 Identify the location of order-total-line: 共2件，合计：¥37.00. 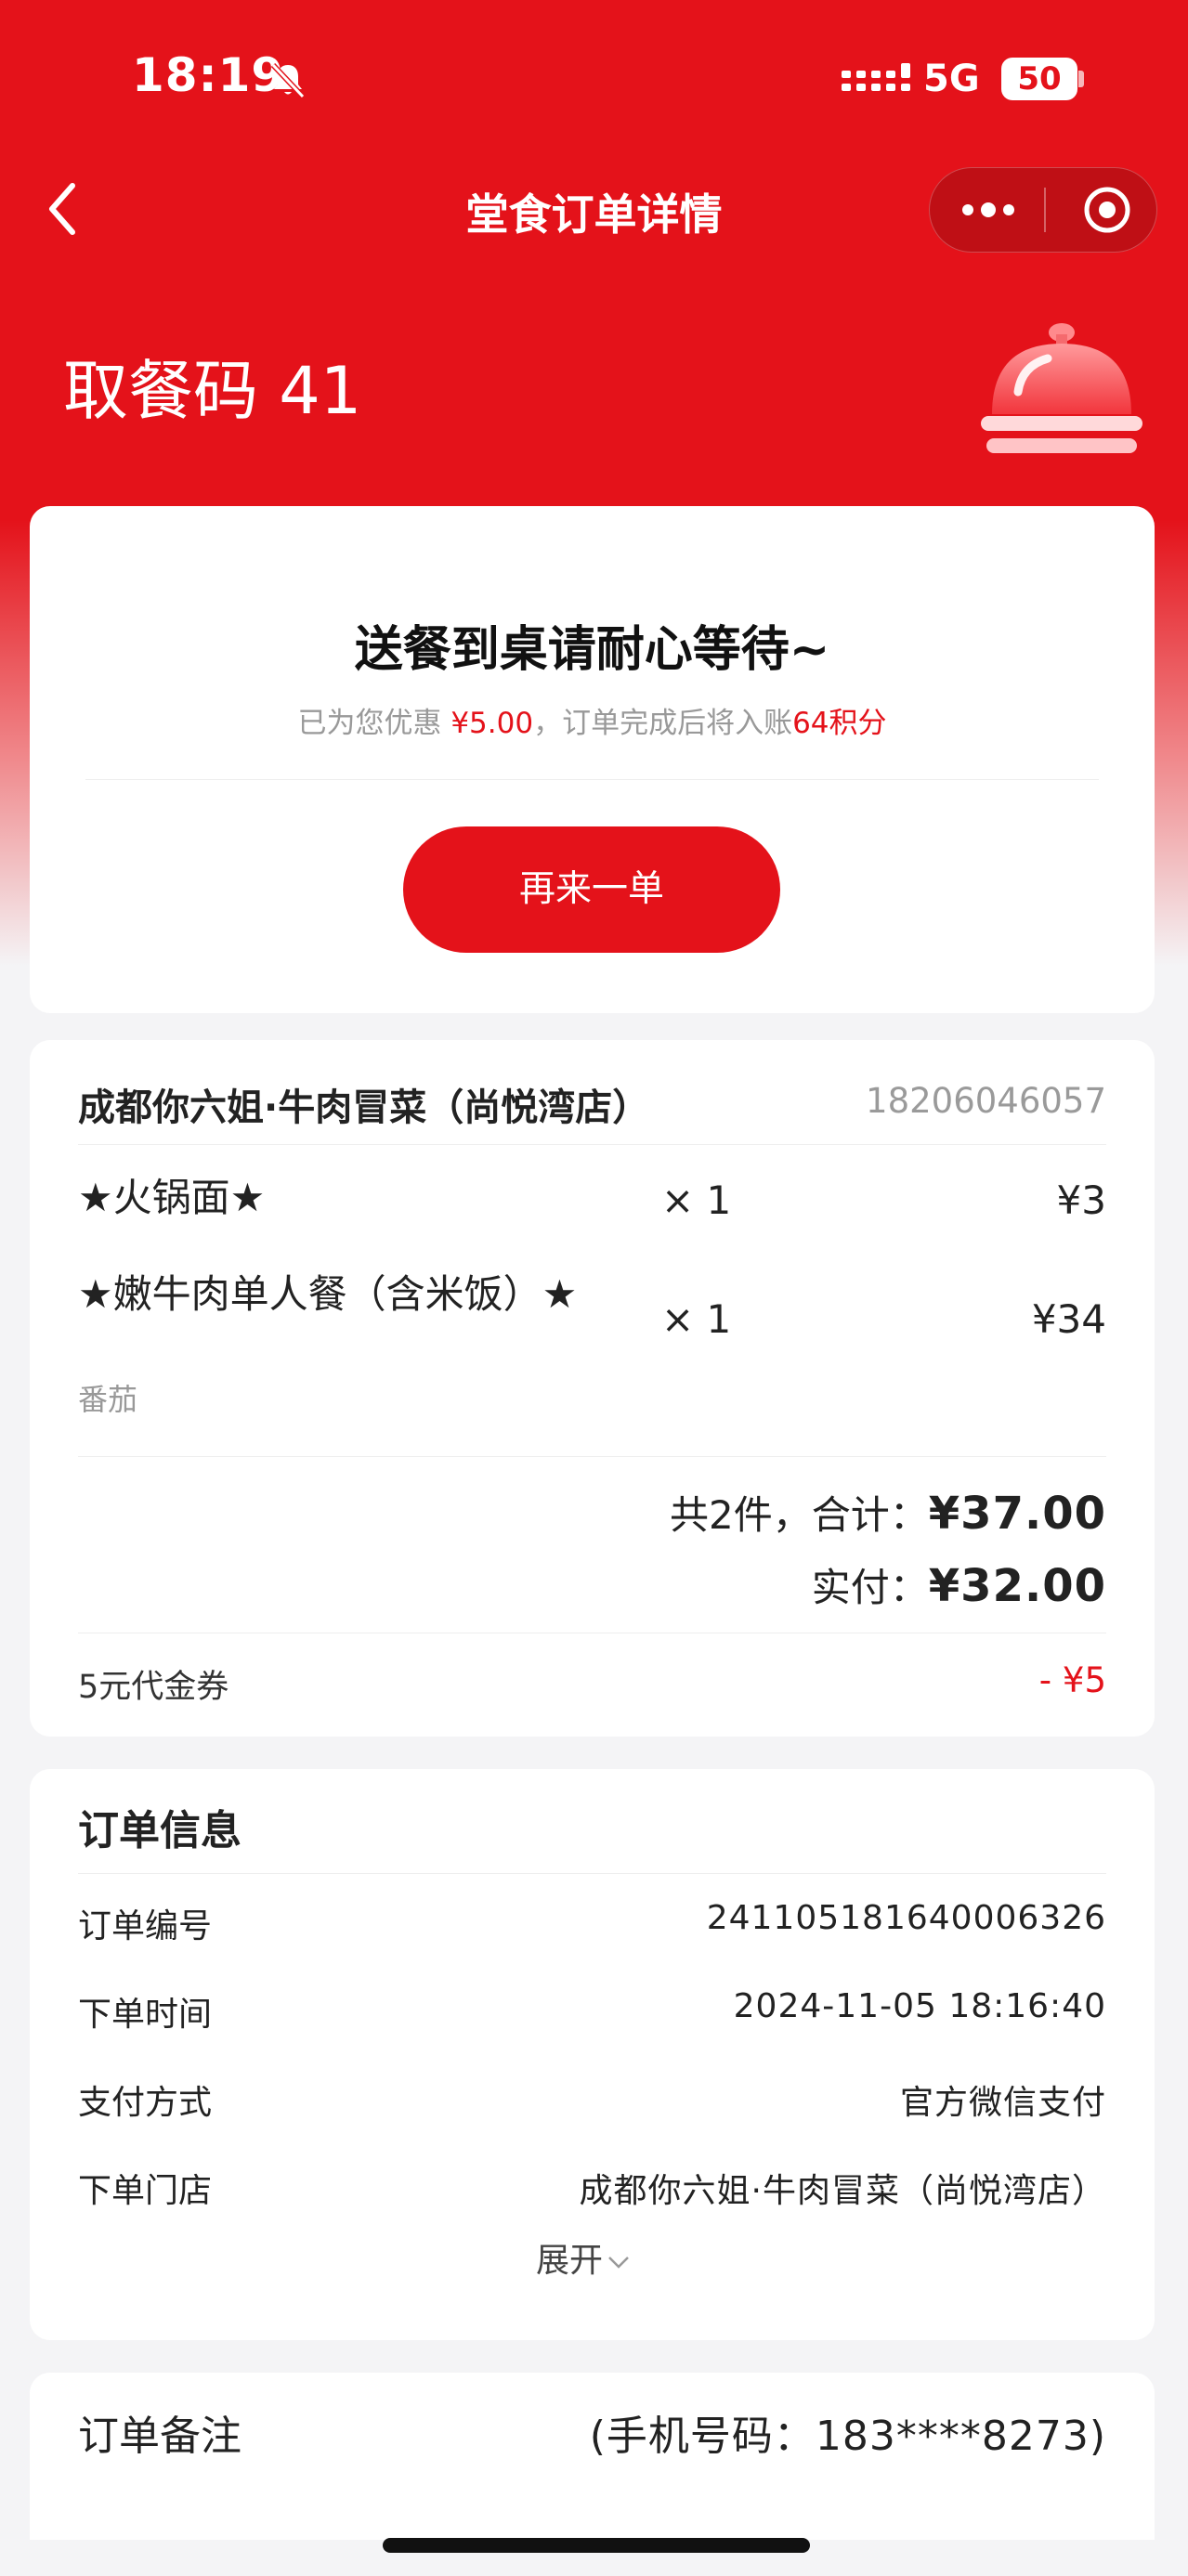
(888, 1513).